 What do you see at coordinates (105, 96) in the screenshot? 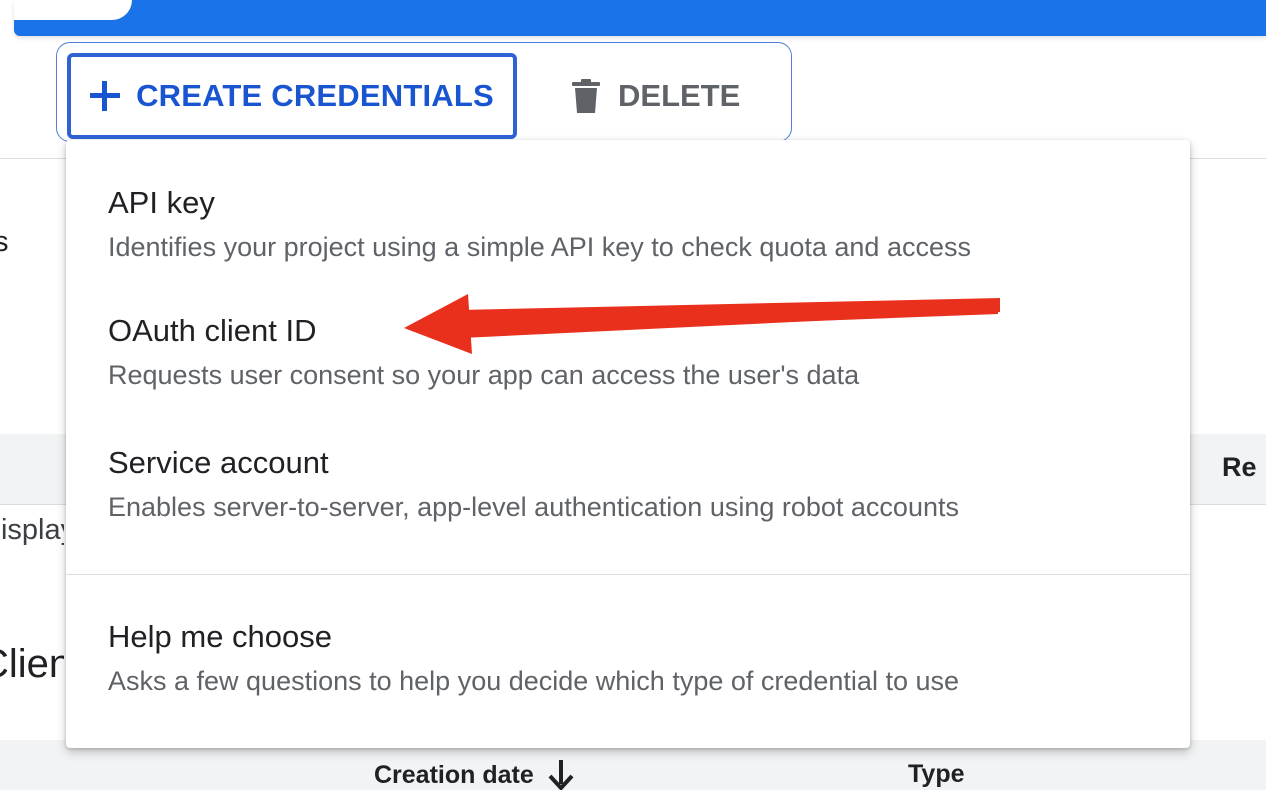
I see `plus-icon` at bounding box center [105, 96].